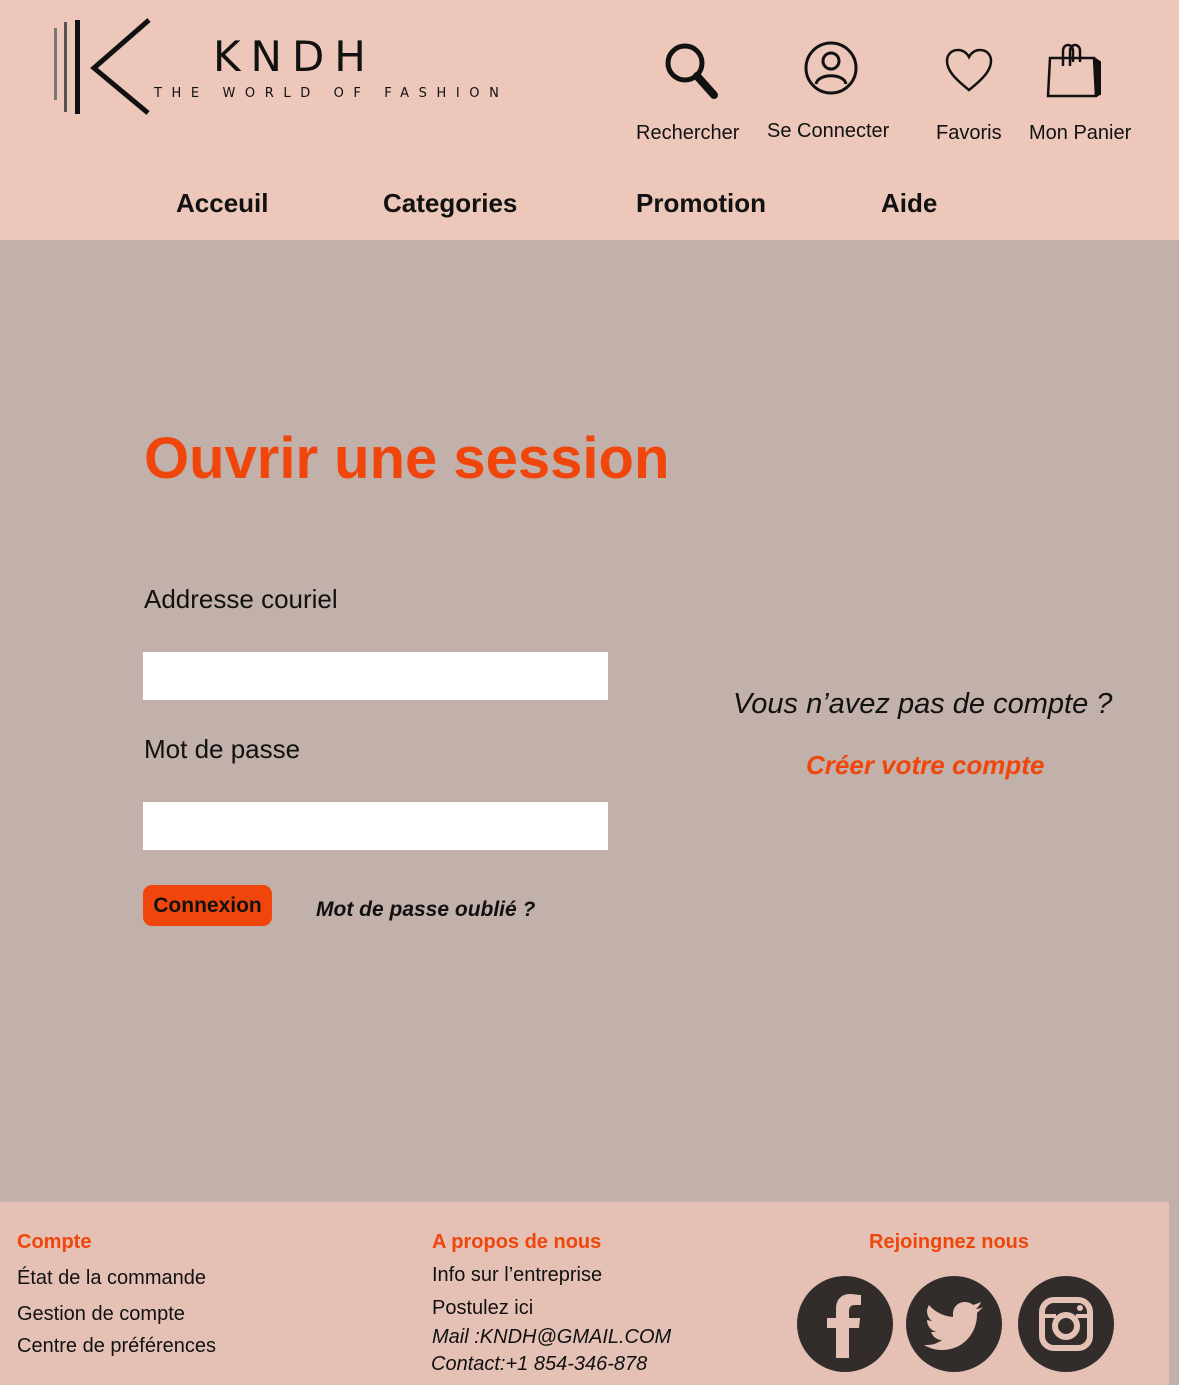 The height and width of the screenshot is (1385, 1179). I want to click on twitter-icon, so click(953, 1326).